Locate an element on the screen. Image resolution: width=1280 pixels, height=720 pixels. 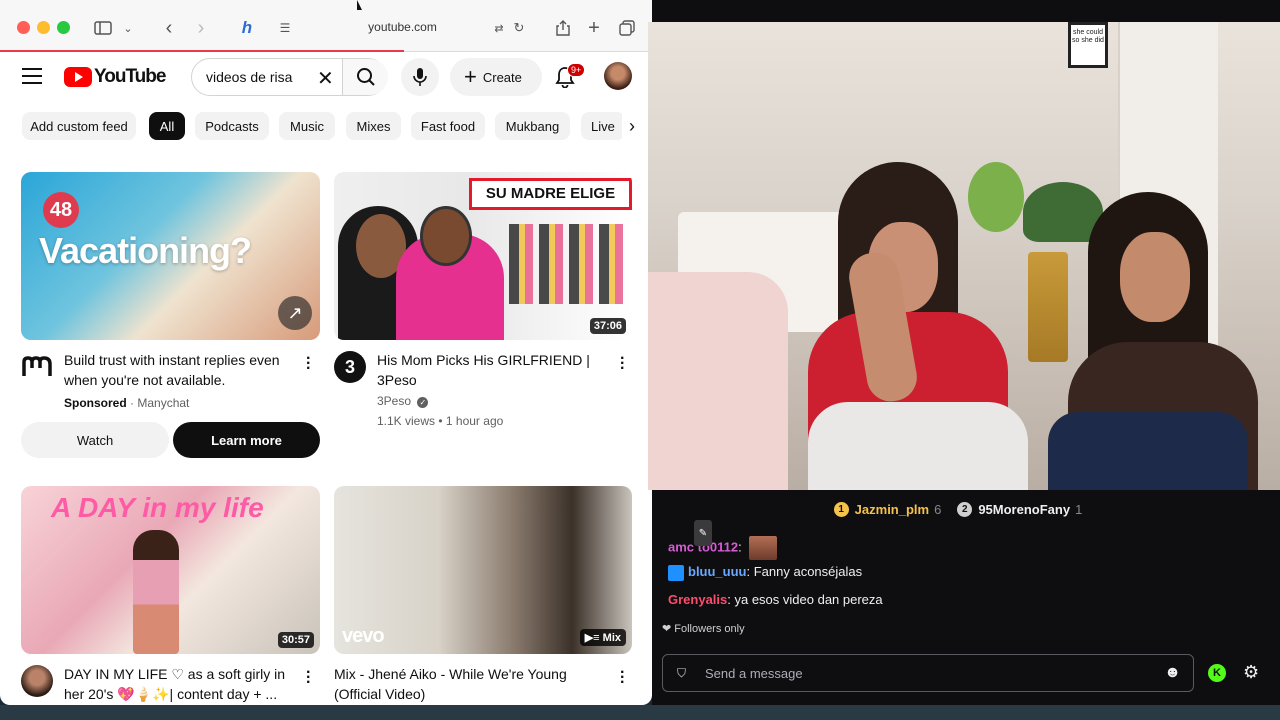
chat-username: bluu_uuu is located at coordinates (717, 571).